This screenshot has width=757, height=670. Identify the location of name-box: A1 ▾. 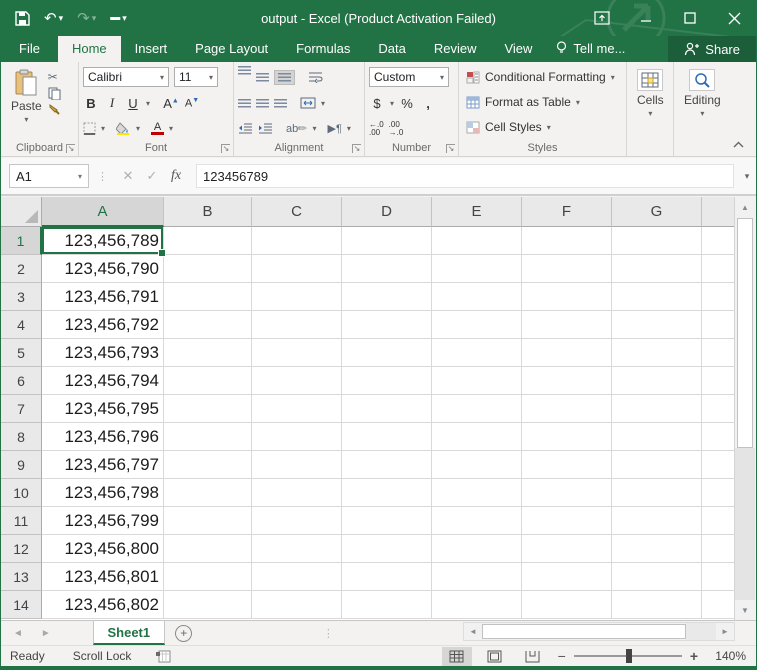
(49, 176).